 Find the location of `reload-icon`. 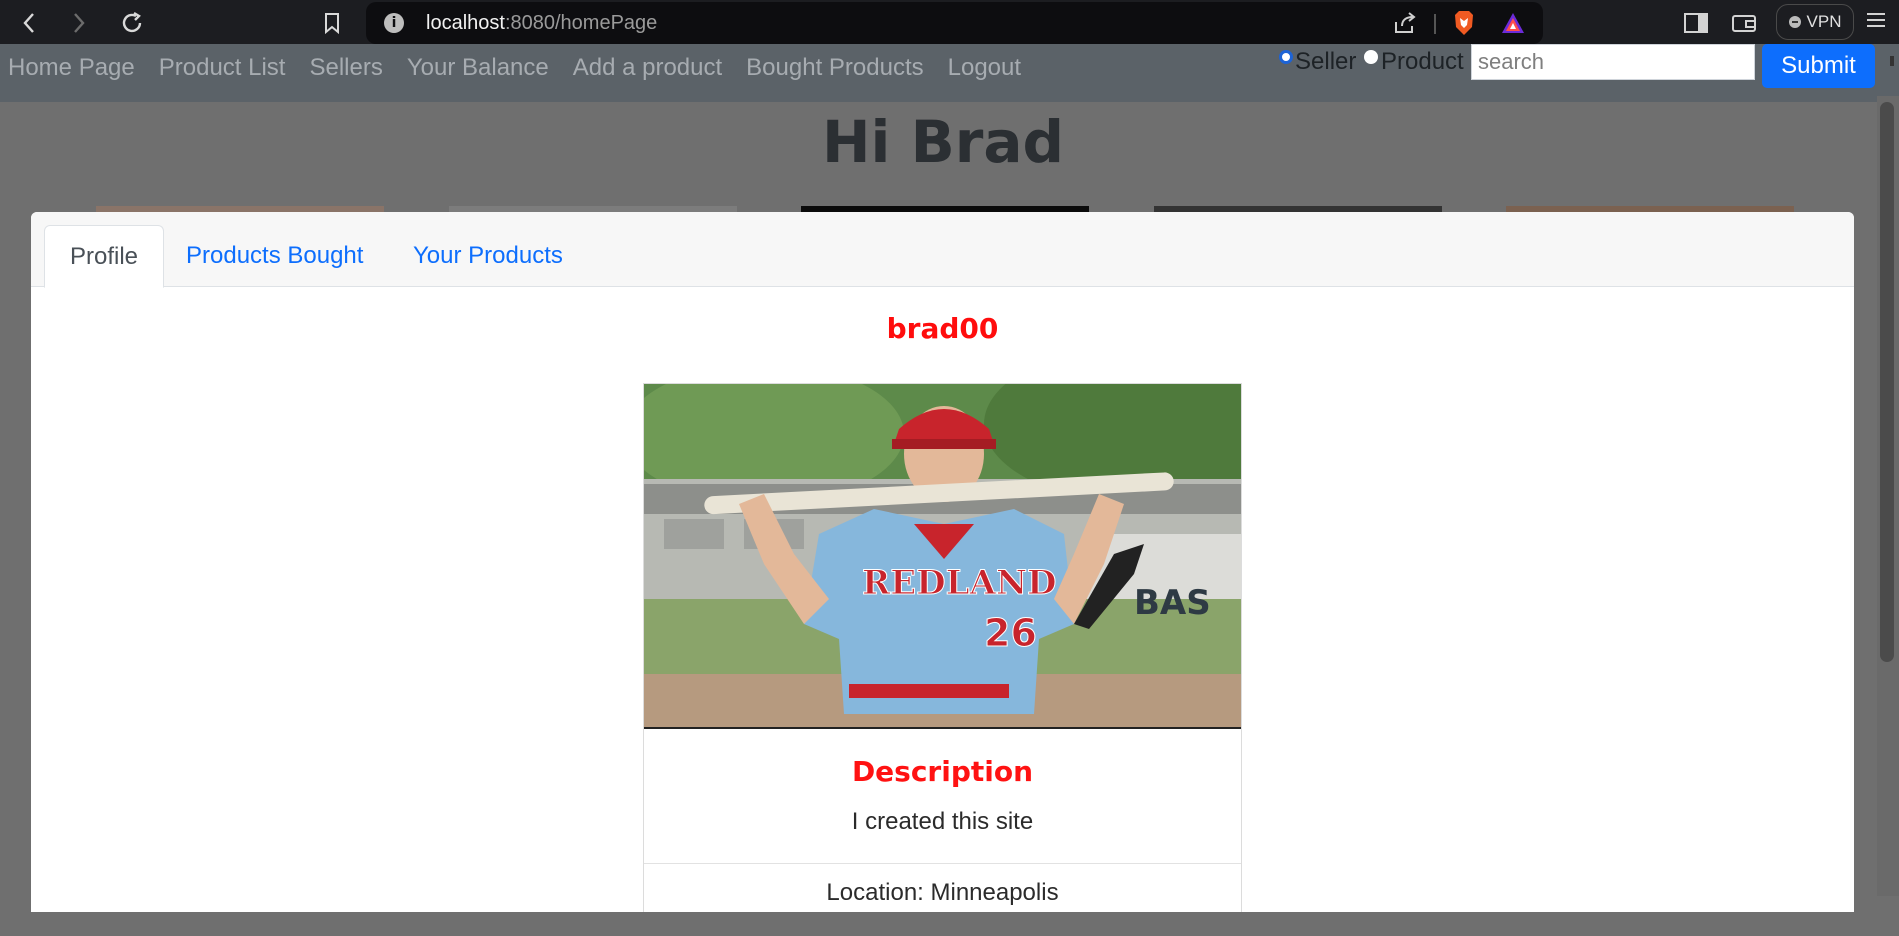

reload-icon is located at coordinates (132, 23).